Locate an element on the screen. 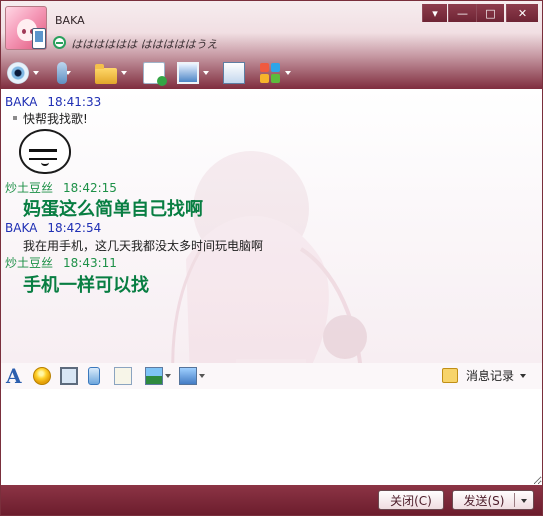 The width and height of the screenshot is (543, 516). window-menu-button: ▾ is located at coordinates (434, 13).